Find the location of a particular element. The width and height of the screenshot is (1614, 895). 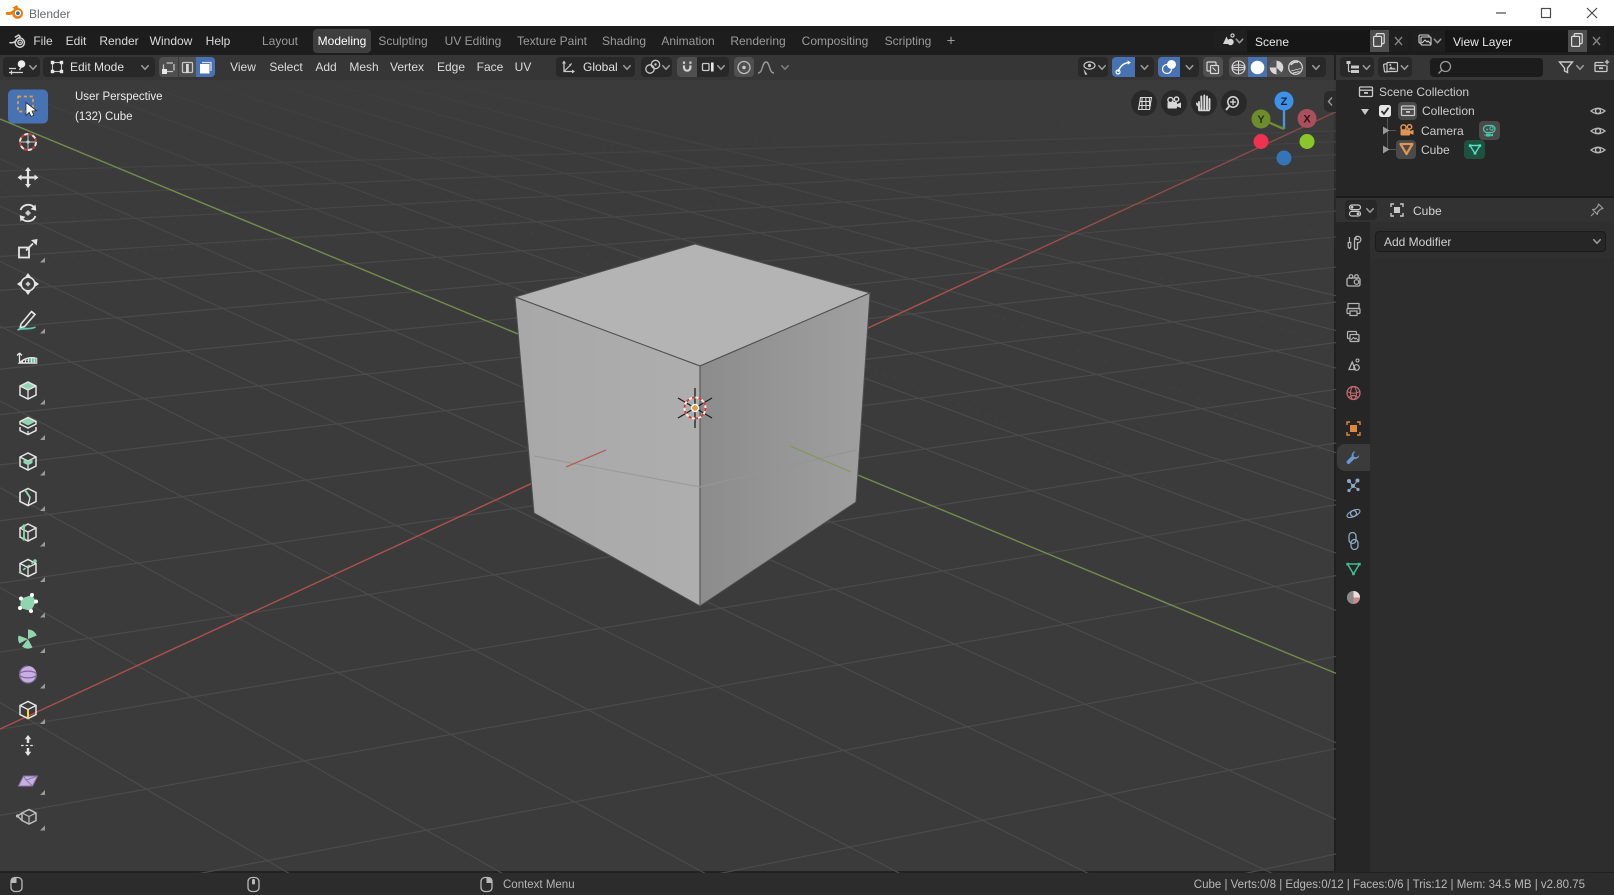

svg-text: Z is located at coordinates (1284, 102).